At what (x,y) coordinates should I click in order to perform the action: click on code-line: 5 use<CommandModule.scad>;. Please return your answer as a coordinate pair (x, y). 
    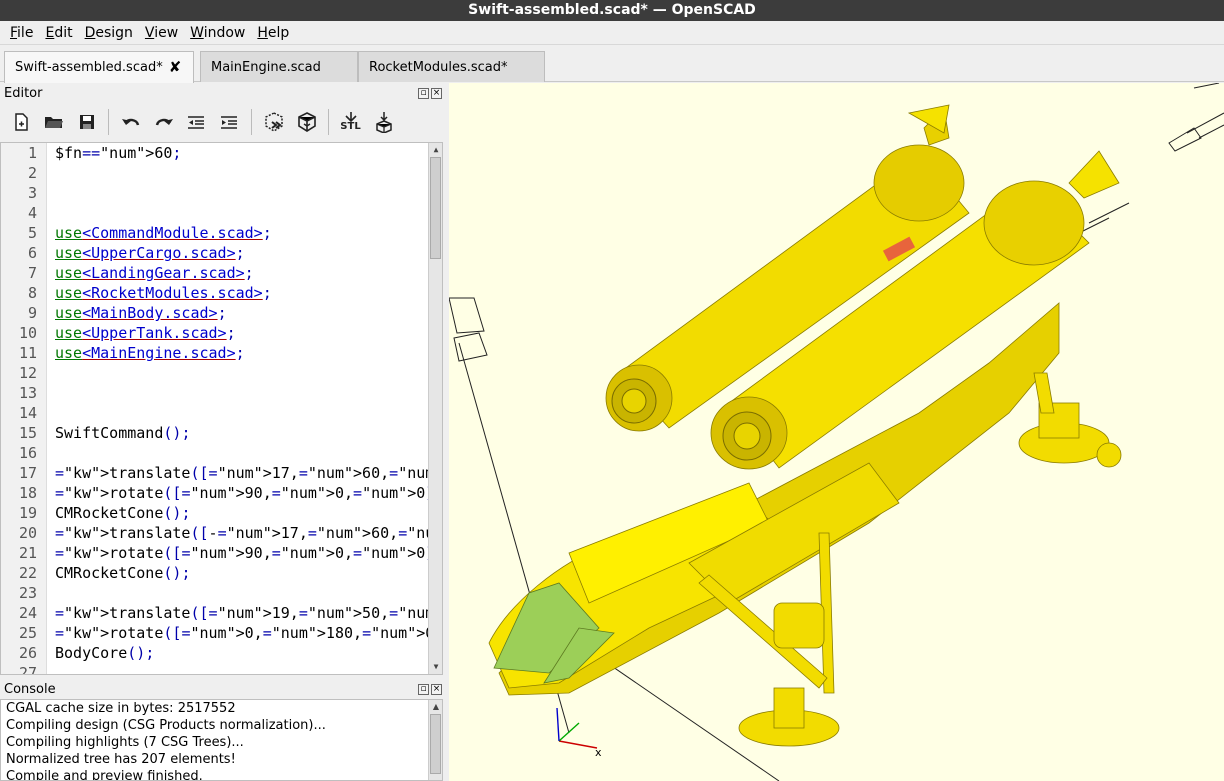
    Looking at the image, I should click on (215, 233).